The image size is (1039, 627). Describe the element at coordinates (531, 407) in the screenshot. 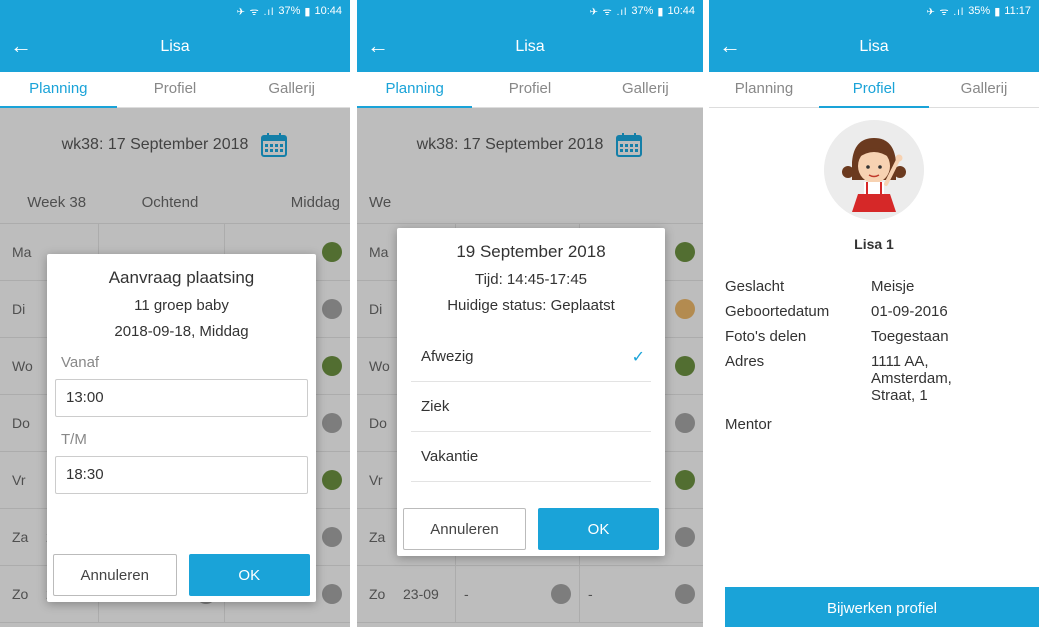

I see `option-ziek: Ziek` at that location.